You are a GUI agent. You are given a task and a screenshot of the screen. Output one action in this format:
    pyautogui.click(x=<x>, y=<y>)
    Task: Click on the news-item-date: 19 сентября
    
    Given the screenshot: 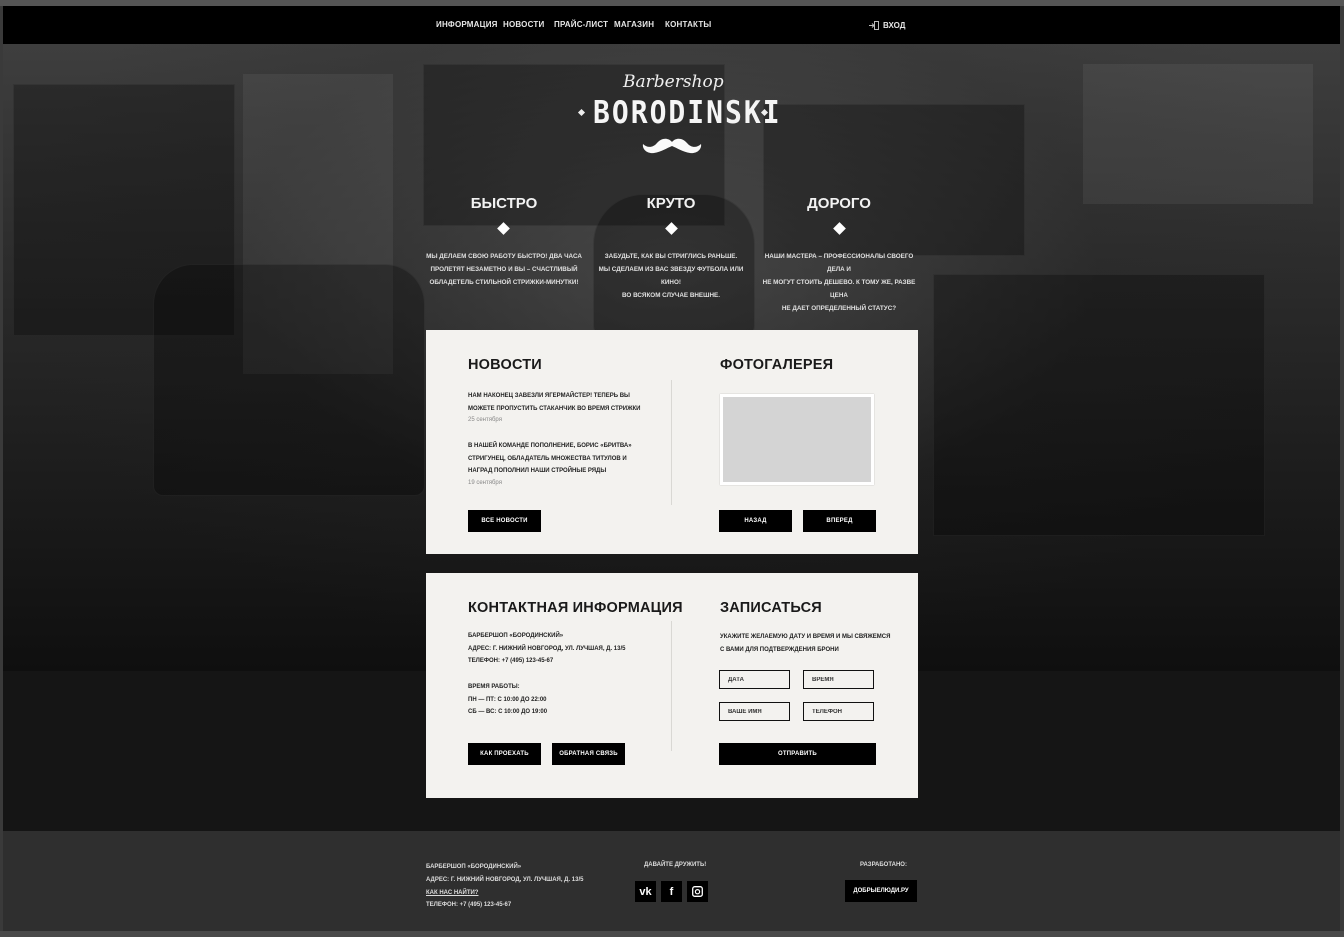 What is the action you would take?
    pyautogui.click(x=485, y=483)
    